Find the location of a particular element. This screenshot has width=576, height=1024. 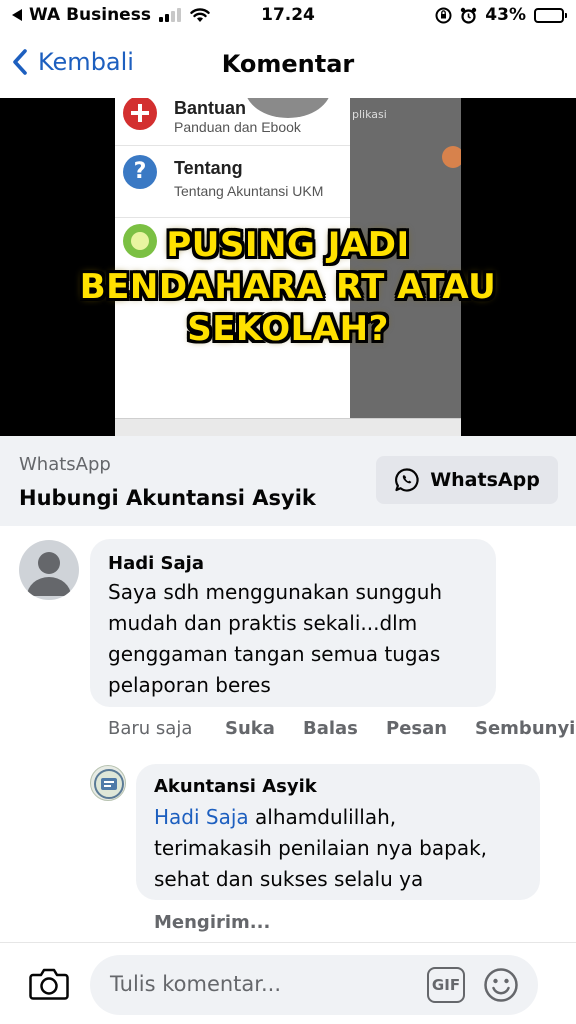

status-right: 43% is located at coordinates (501, 15).